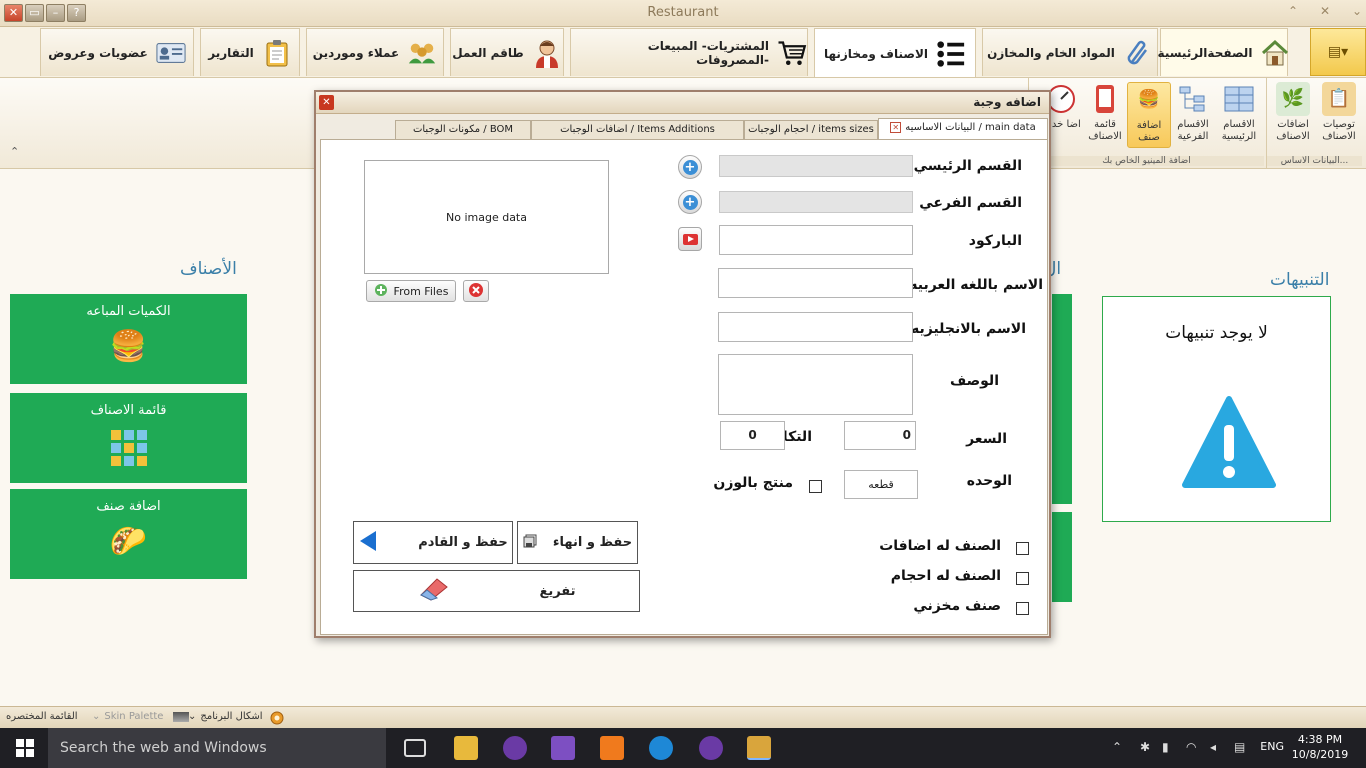  I want to click on tile-add-item: اضافة صنف 🌮, so click(128, 534).